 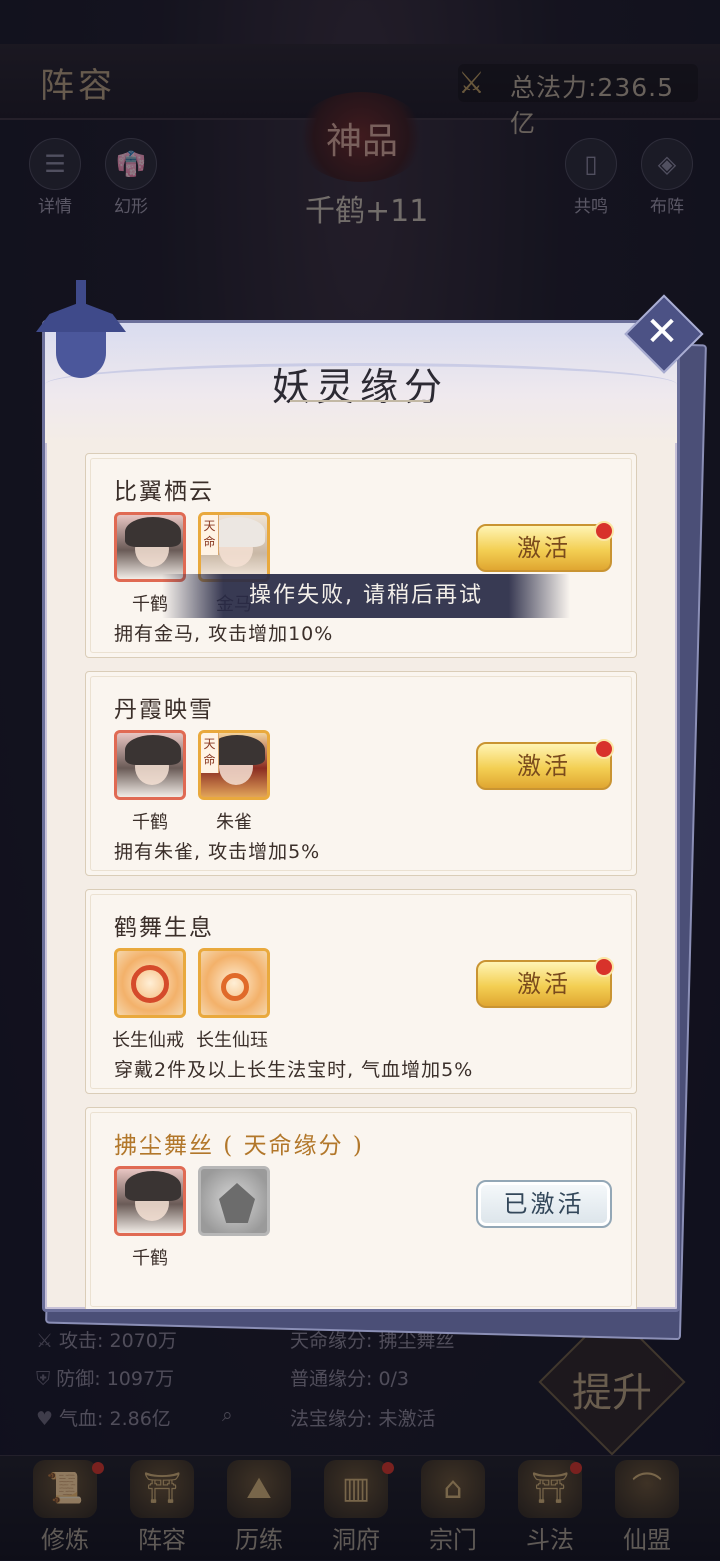 I want to click on bond-card-title: 鹤舞生息, so click(x=164, y=928).